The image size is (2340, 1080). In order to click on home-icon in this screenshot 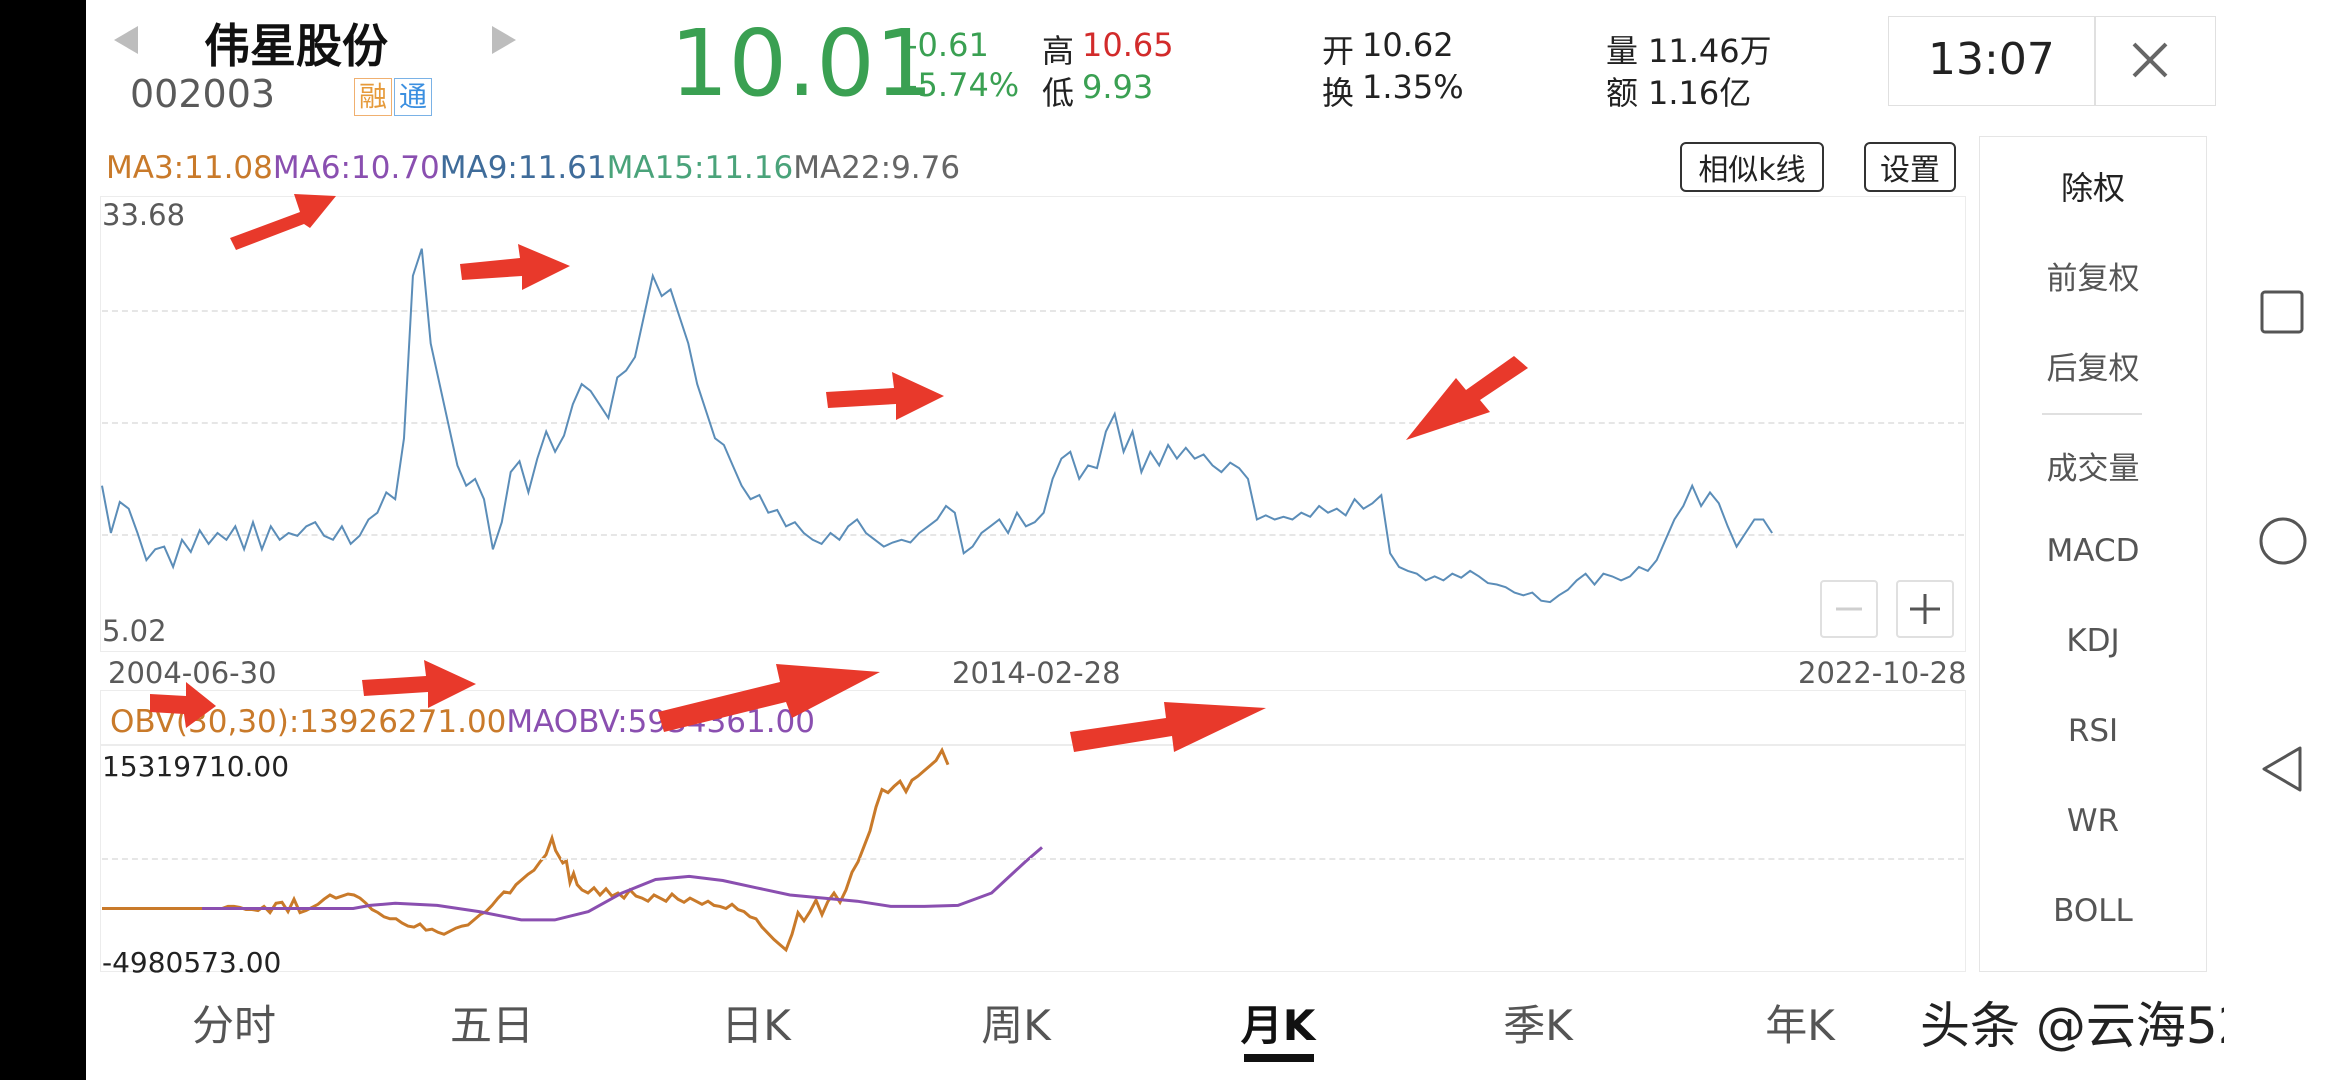, I will do `click(2283, 541)`.